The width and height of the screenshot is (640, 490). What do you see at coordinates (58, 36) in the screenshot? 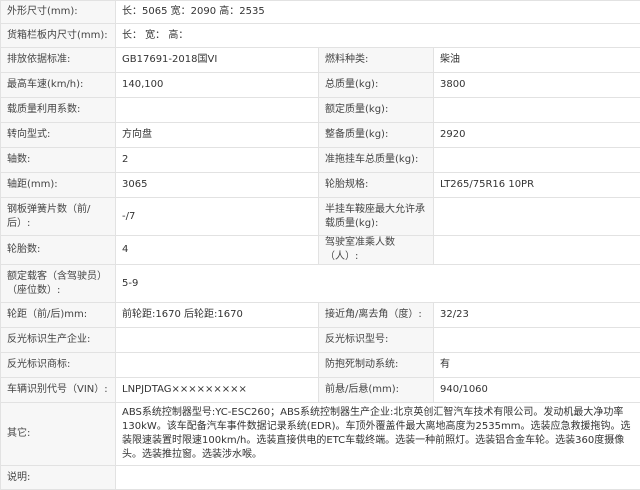
I see `field-label: 货箱栏板内尺寸(mm):` at bounding box center [58, 36].